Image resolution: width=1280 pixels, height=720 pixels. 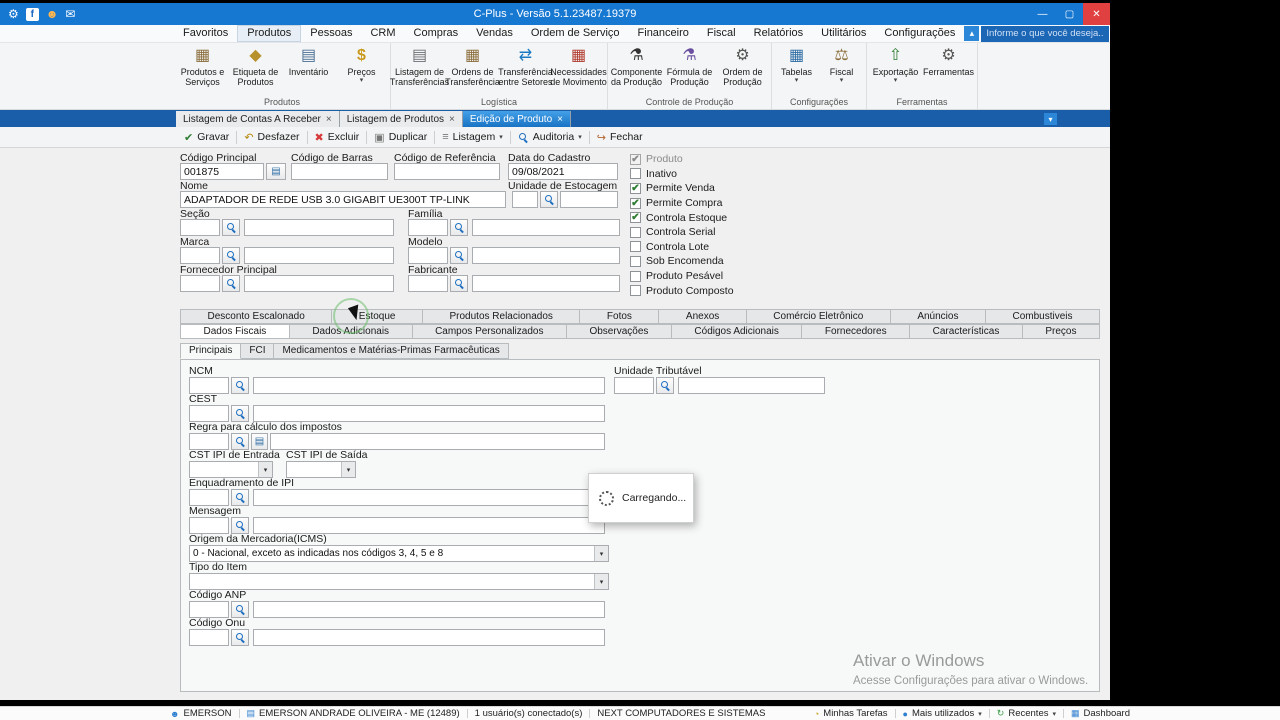 I want to click on mensagem-code-input, so click(x=209, y=525).